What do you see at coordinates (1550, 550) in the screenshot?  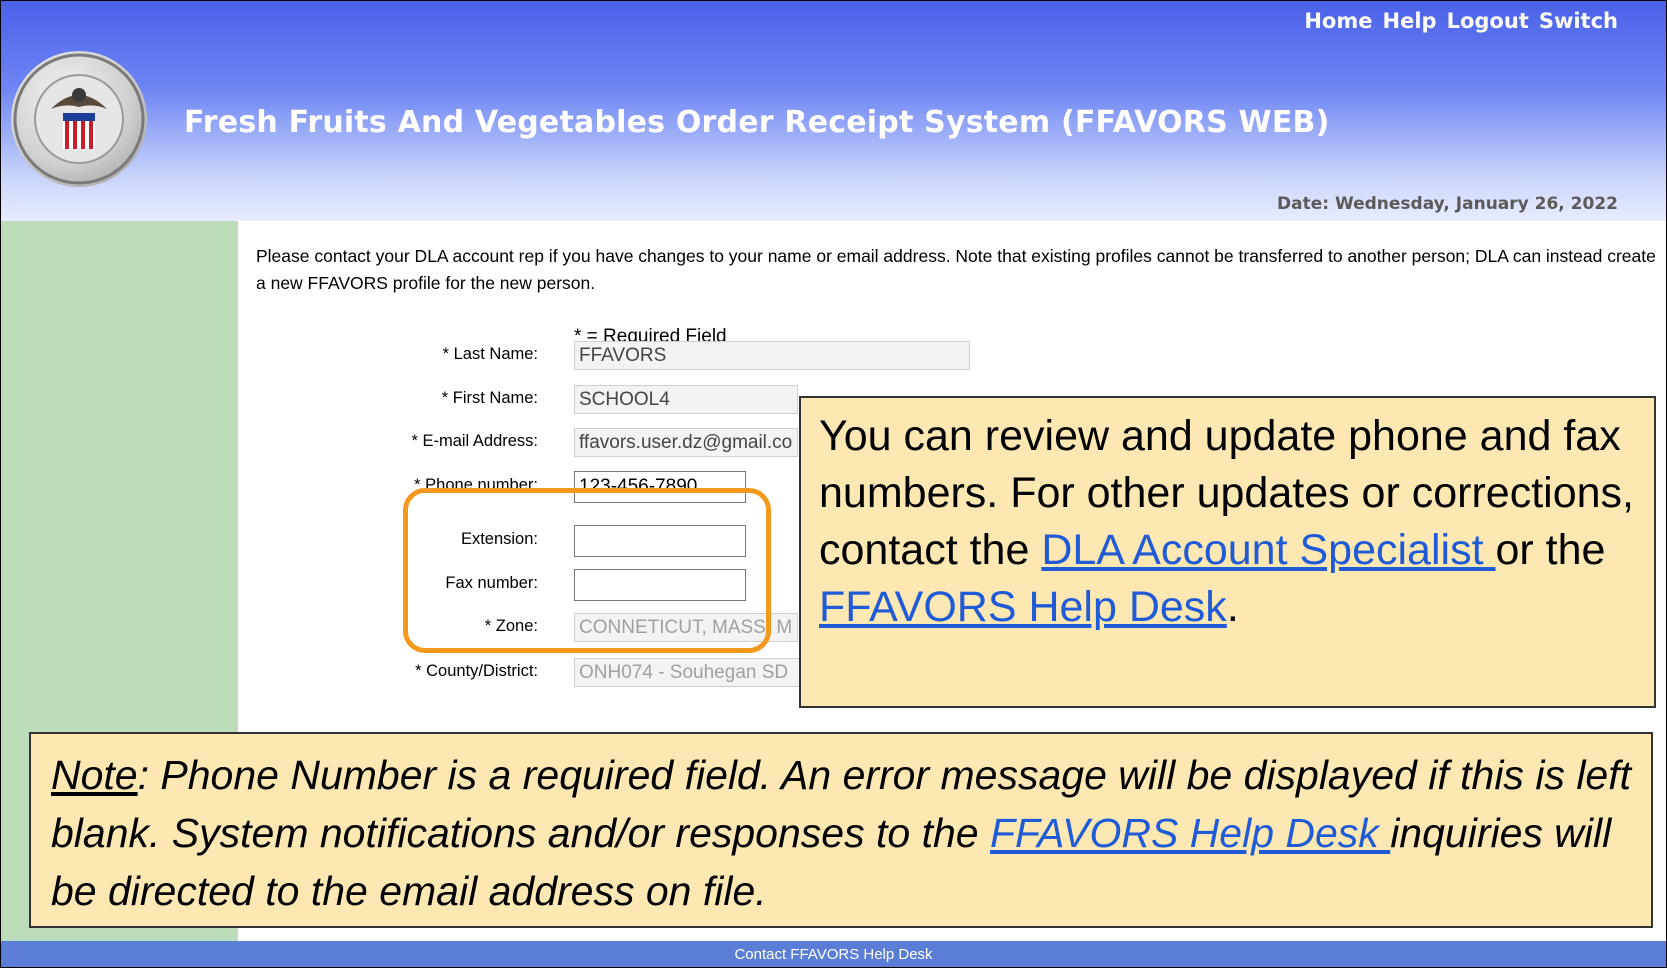 I see `callout-text-2: or the` at bounding box center [1550, 550].